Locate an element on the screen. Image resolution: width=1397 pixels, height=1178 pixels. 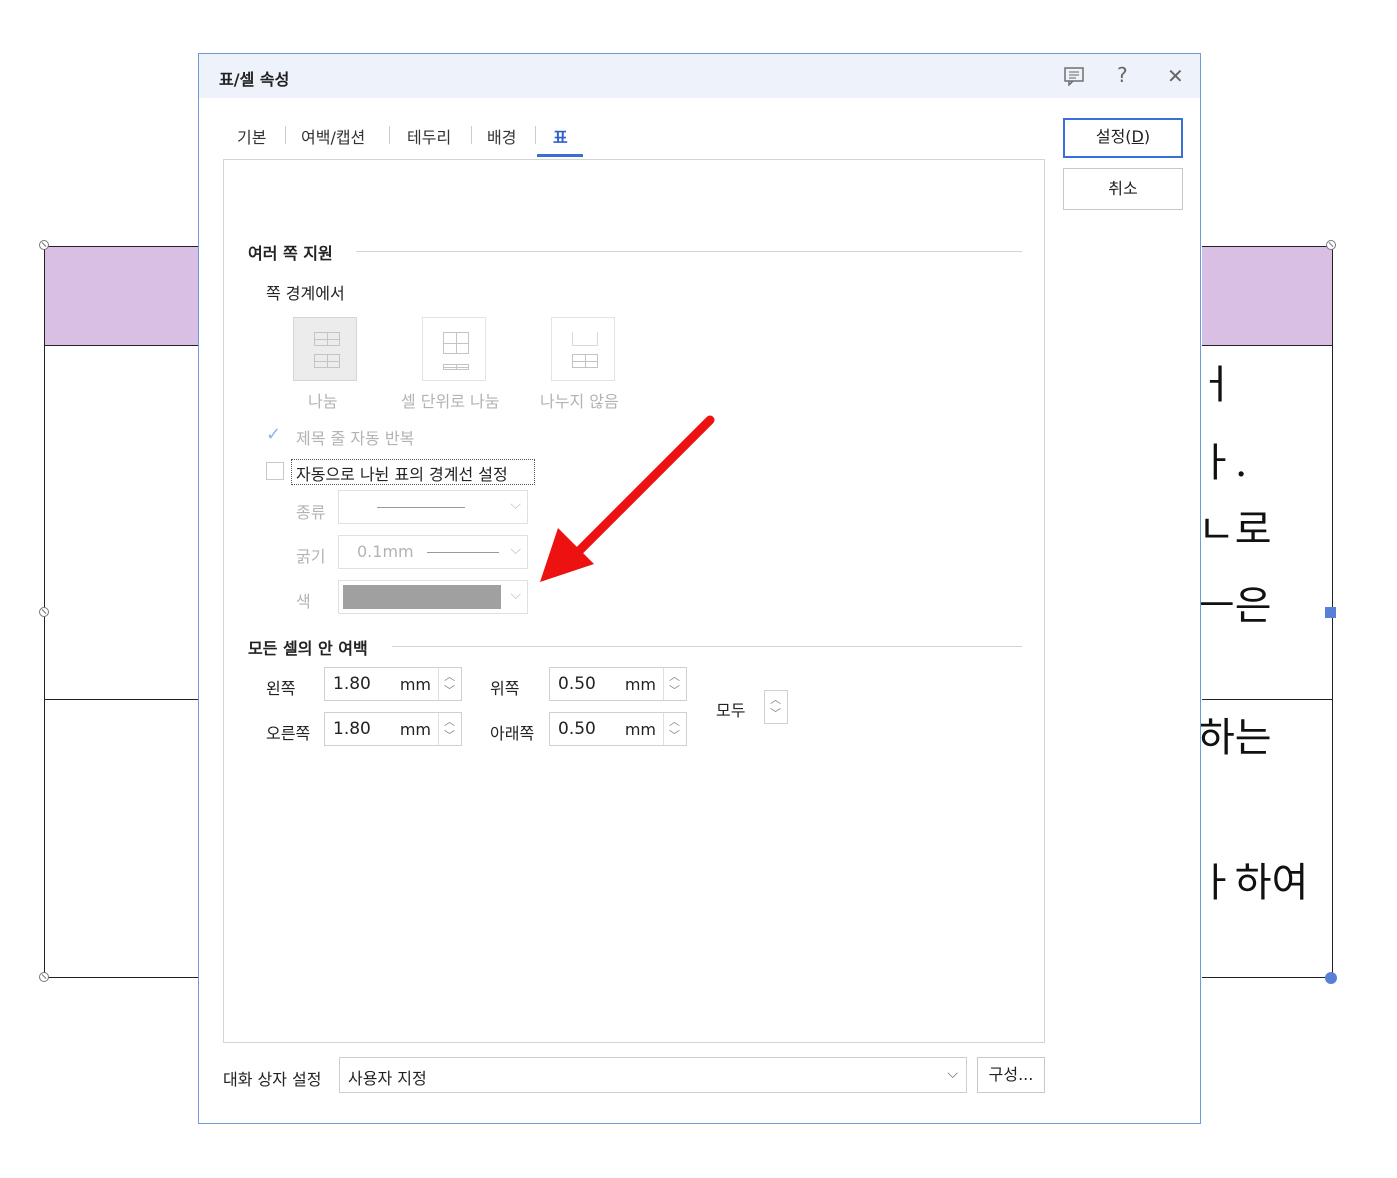
dialog-settings-value: 사용자 지정 is located at coordinates (387, 1078).